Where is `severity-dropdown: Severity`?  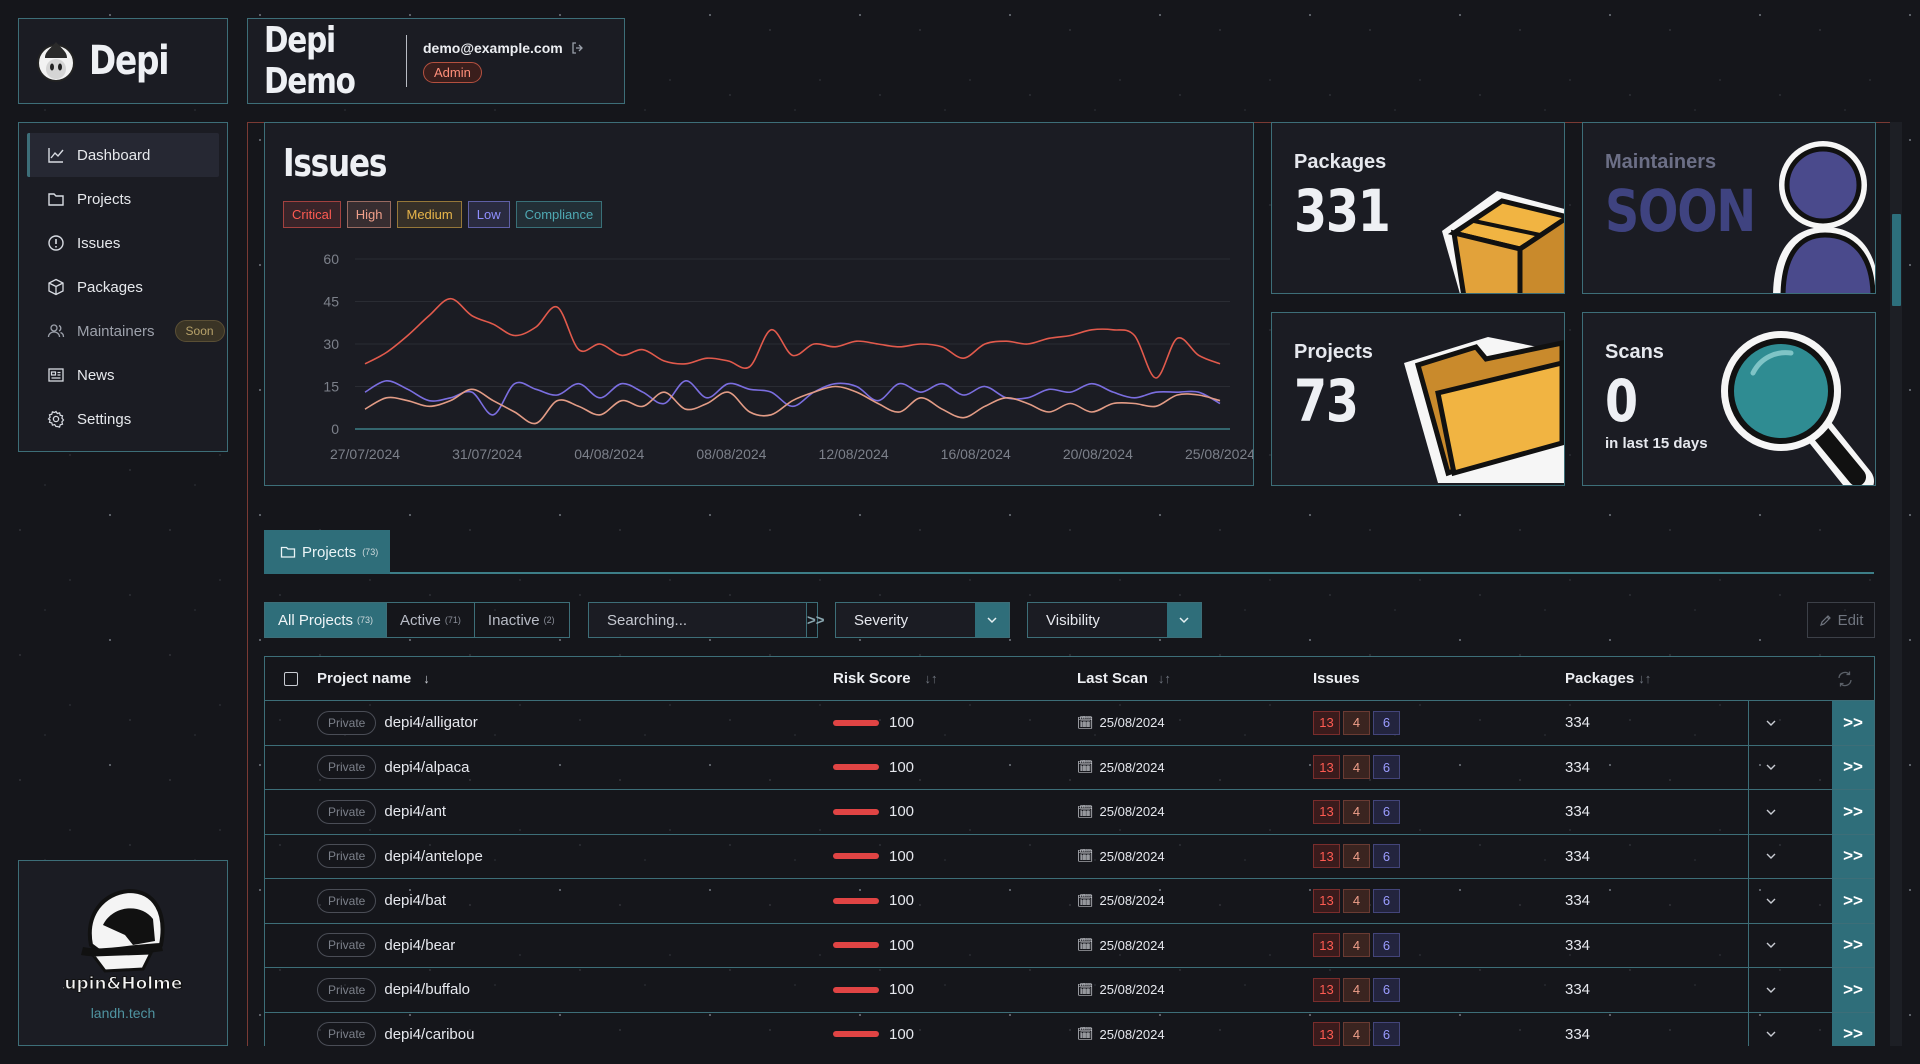
severity-dropdown: Severity is located at coordinates (922, 620).